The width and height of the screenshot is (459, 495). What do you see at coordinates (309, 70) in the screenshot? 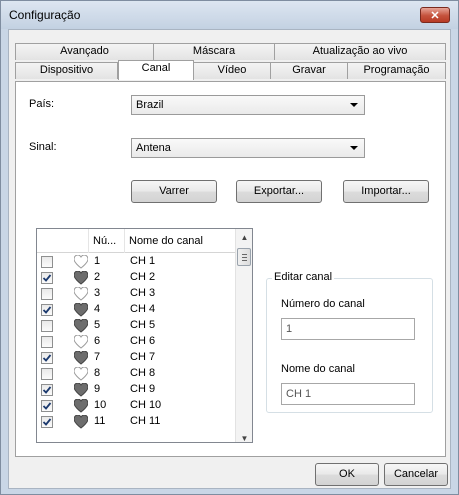
I see `tab-record: Gravar` at bounding box center [309, 70].